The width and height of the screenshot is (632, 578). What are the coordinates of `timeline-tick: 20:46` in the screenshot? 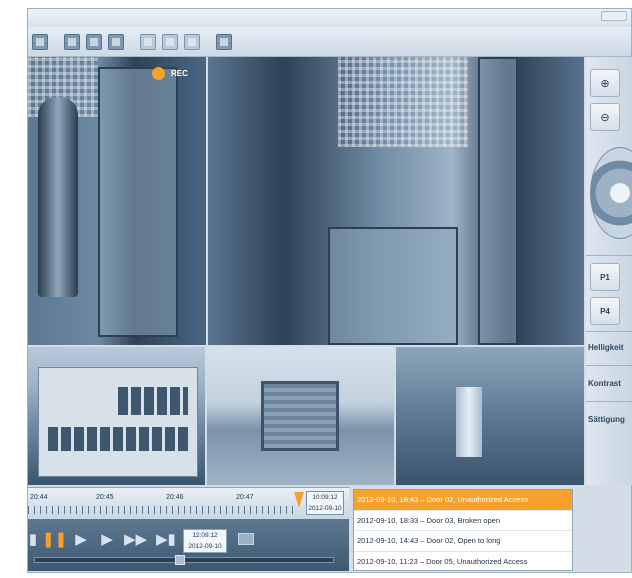 It's located at (175, 497).